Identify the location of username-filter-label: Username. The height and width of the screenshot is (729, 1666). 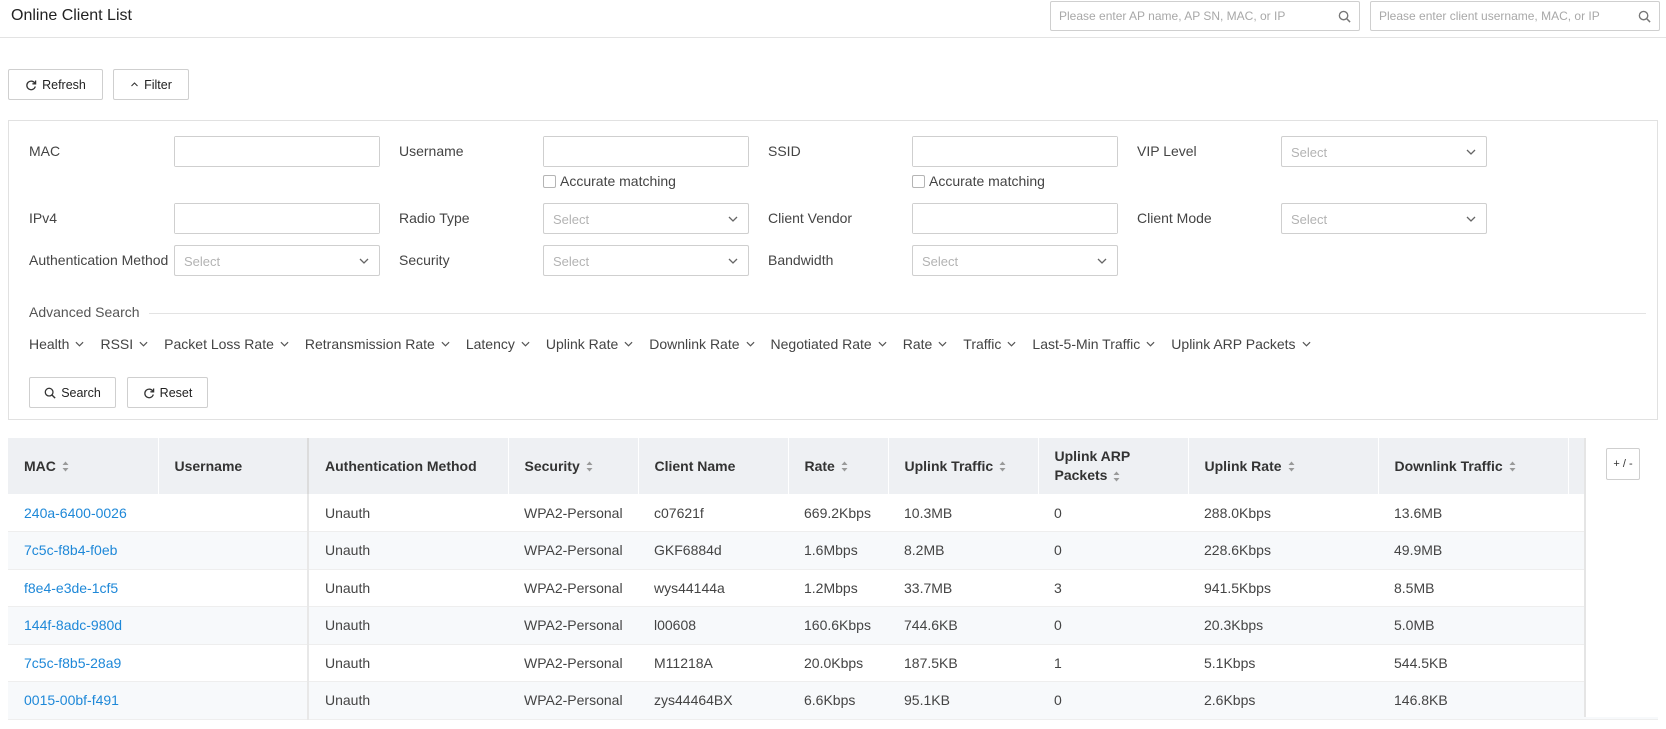
(431, 151).